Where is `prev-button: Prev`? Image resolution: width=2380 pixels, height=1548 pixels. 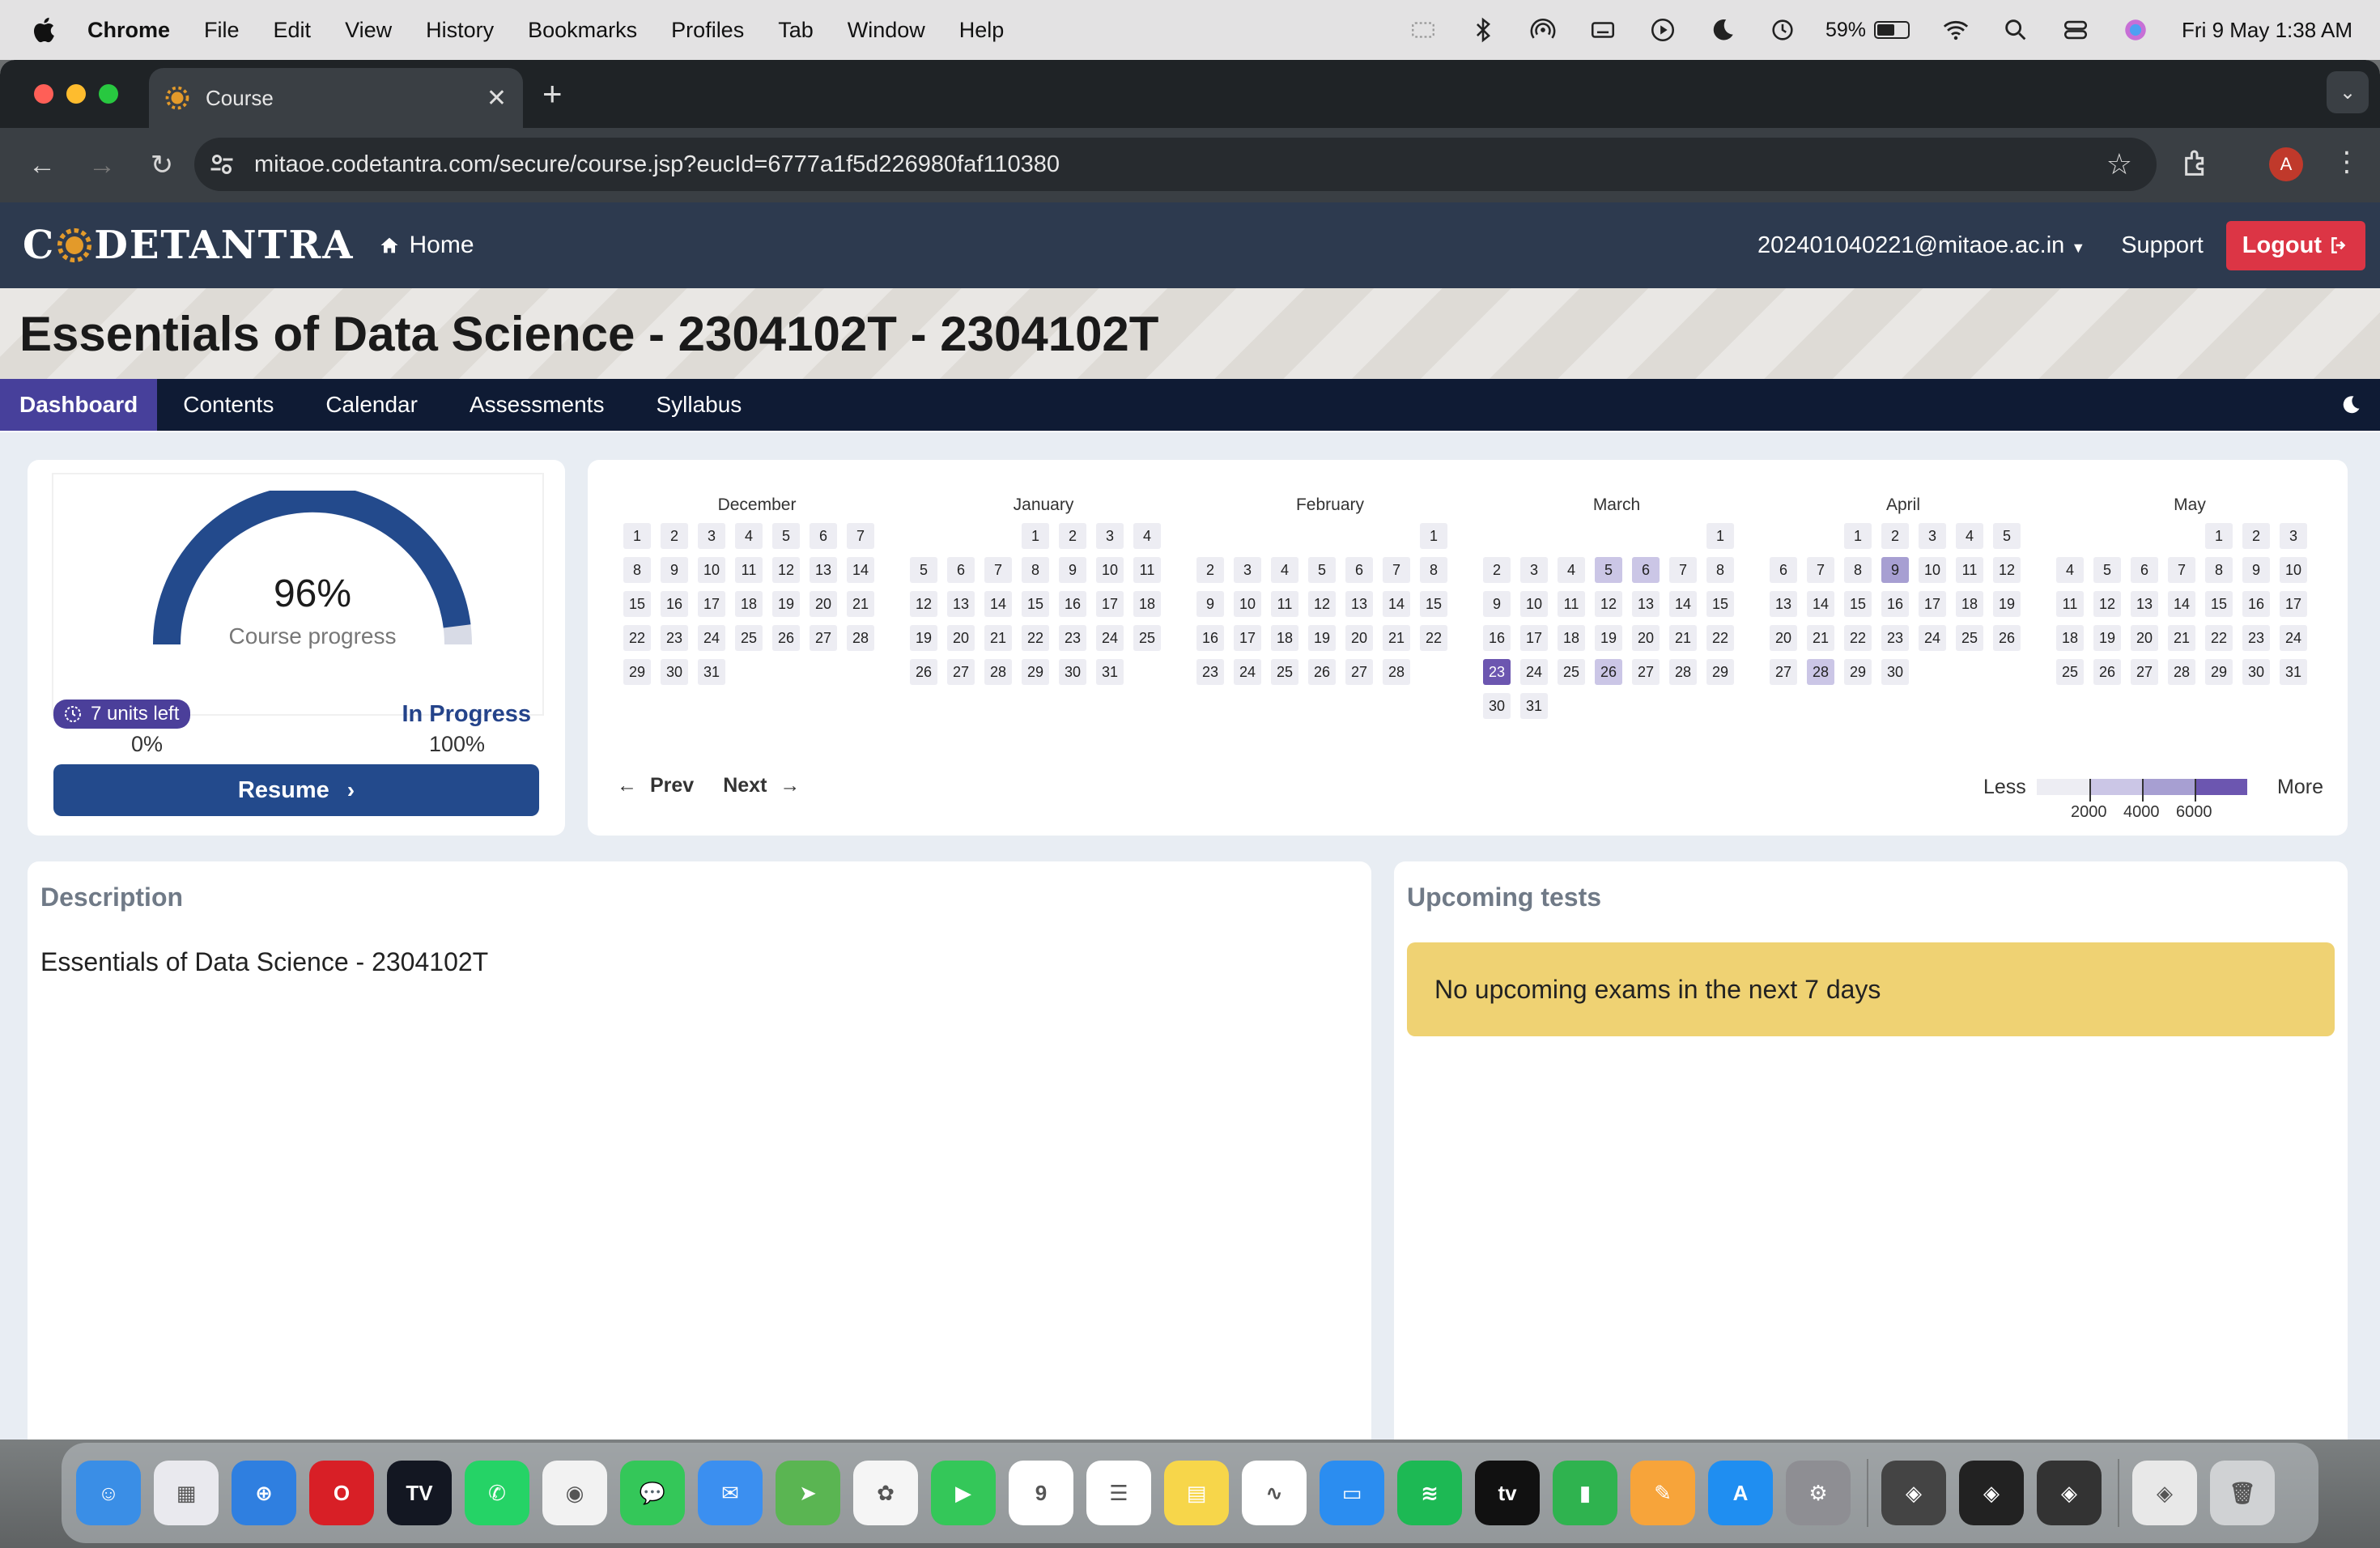 prev-button: Prev is located at coordinates (672, 786).